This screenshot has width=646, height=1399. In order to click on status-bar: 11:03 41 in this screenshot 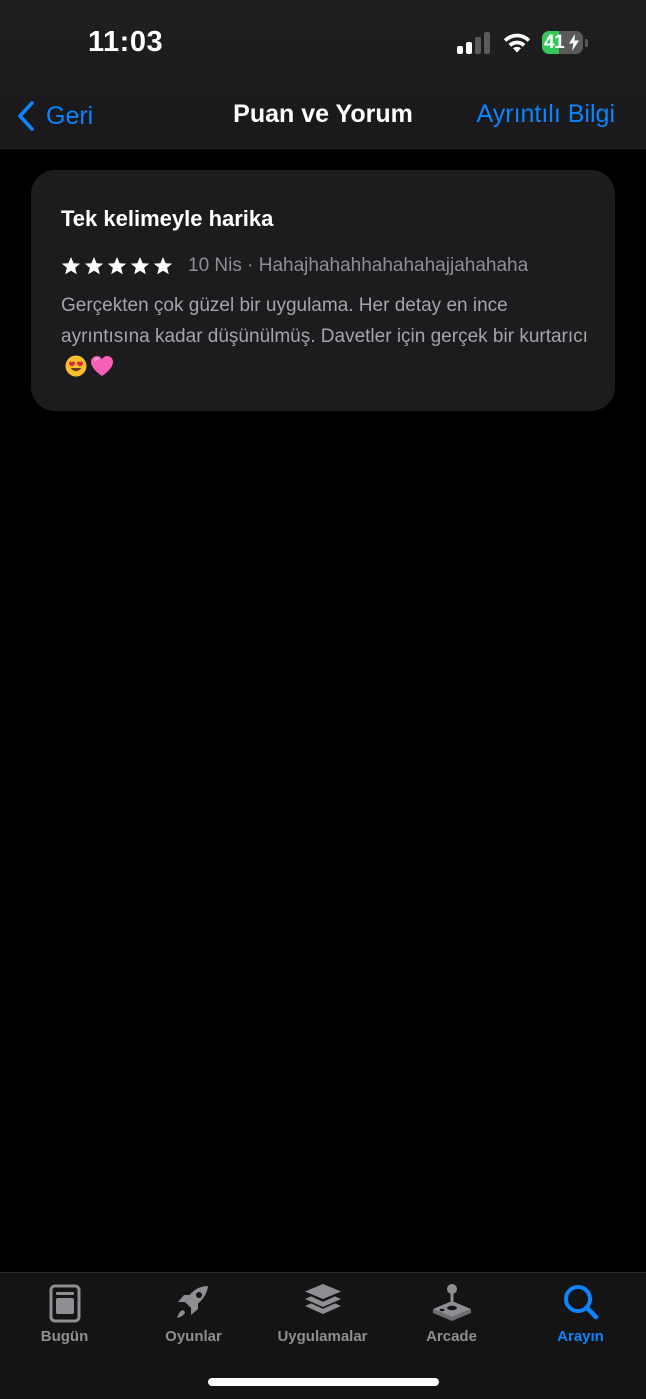, I will do `click(323, 45)`.